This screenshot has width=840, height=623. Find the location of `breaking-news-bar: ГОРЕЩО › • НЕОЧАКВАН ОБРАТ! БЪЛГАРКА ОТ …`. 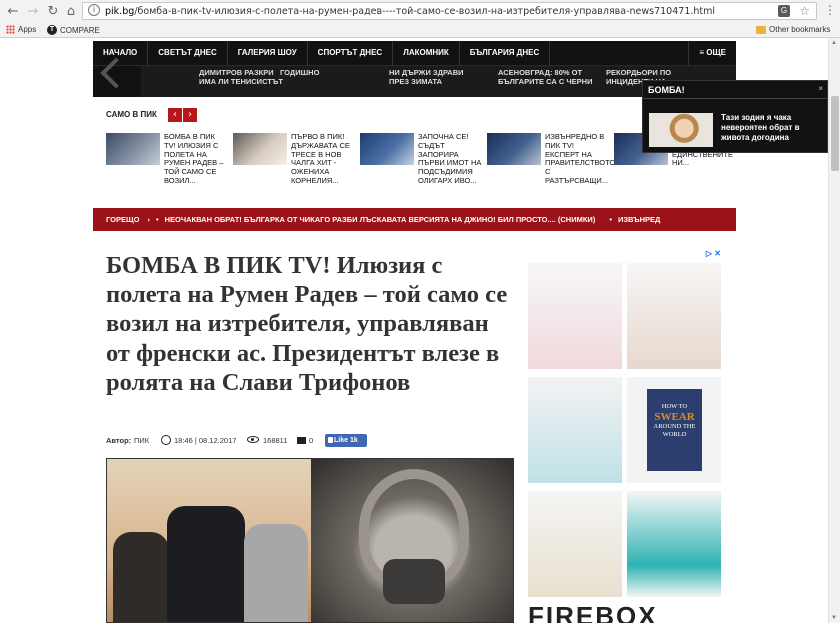

breaking-news-bar: ГОРЕЩО › • НЕОЧАКВАН ОБРАТ! БЪЛГАРКА ОТ … is located at coordinates (414, 219).